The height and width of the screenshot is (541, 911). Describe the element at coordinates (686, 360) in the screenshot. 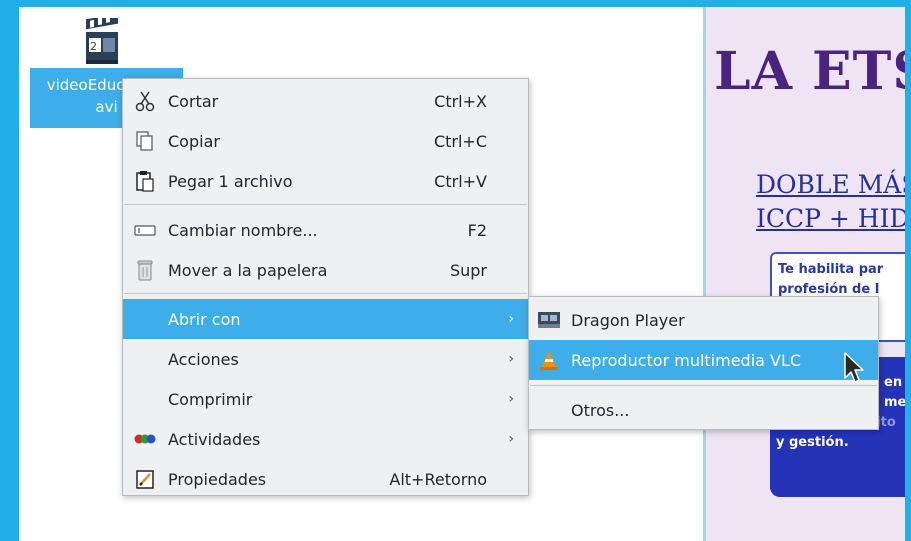

I see `submenu-item-label: Reproductor multimedia VLC` at that location.